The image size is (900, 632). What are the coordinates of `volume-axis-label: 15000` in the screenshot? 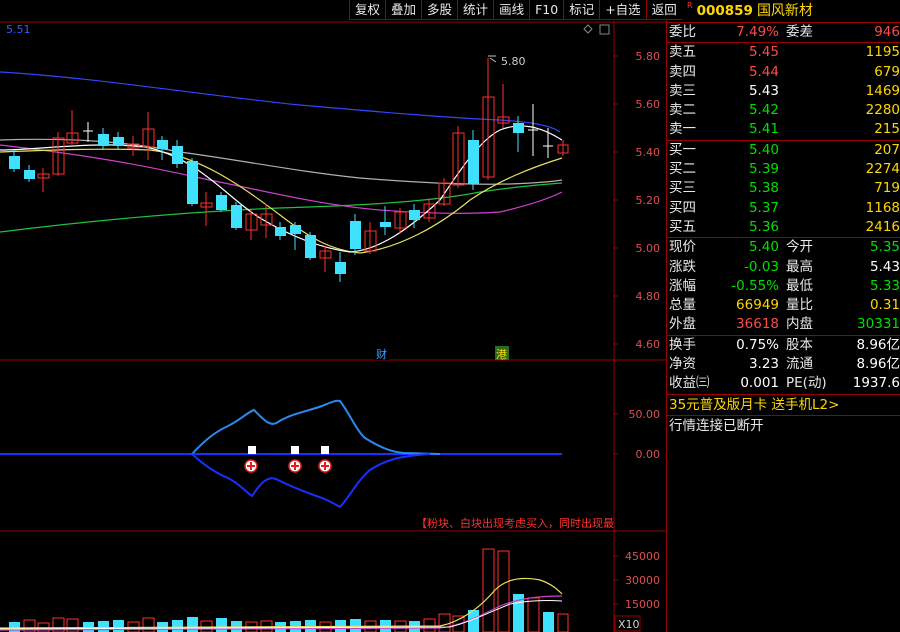 It's located at (642, 604).